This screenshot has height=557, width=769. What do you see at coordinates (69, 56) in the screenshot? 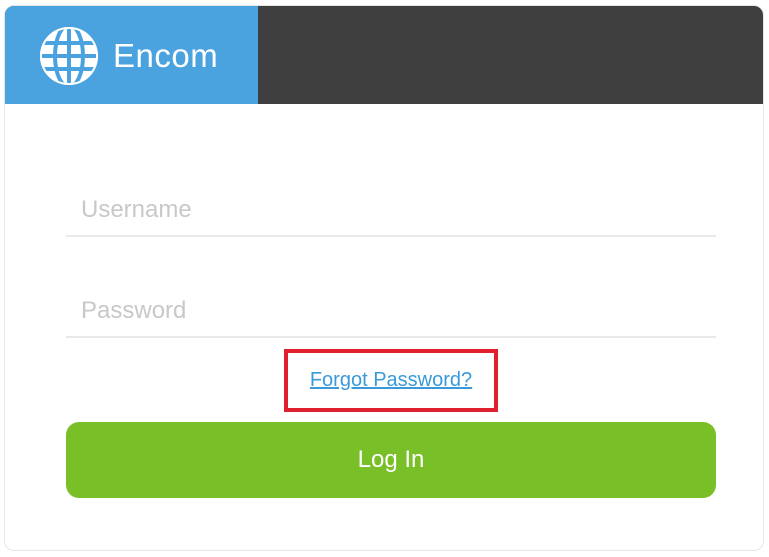
I see `globe-icon` at bounding box center [69, 56].